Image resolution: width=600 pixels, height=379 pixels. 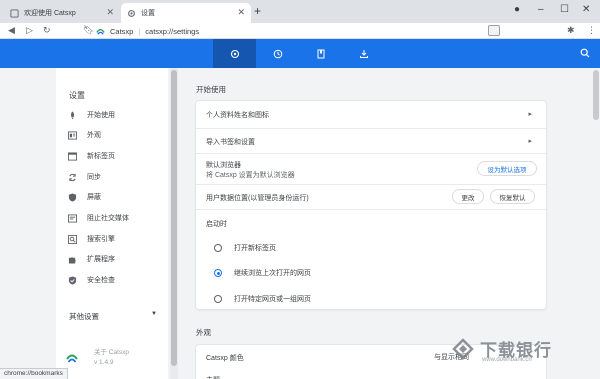 I want to click on row-user-data: 用户数据位置(以管理员身份运行) 更改 恢复默认, so click(x=371, y=196).